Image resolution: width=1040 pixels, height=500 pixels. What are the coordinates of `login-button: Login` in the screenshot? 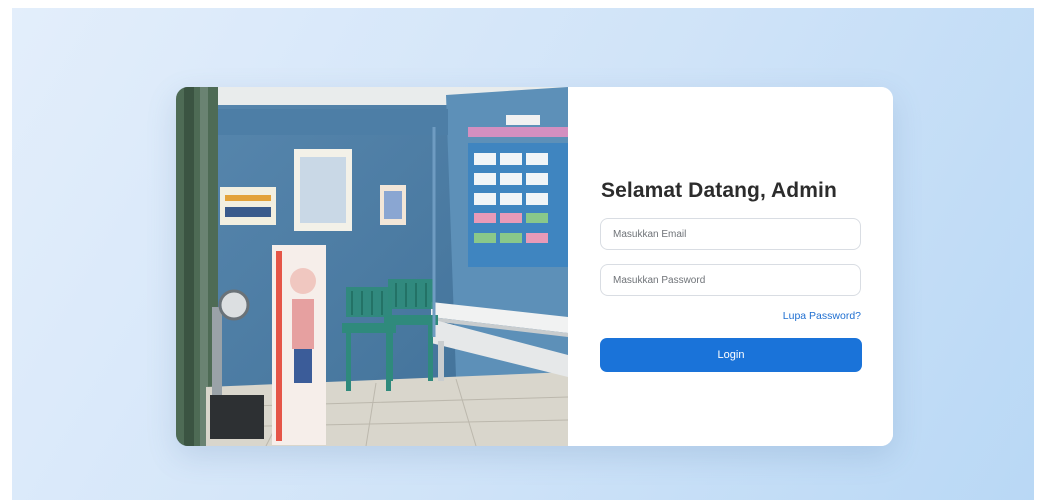 It's located at (731, 355).